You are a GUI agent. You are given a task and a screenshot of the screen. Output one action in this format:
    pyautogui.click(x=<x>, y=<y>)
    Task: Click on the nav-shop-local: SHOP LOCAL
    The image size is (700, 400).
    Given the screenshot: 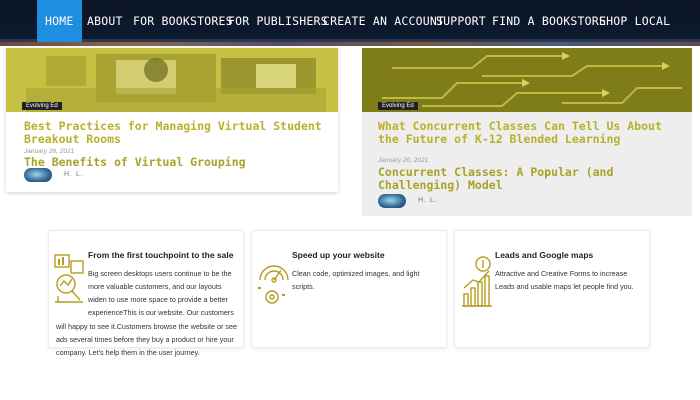 What is the action you would take?
    pyautogui.click(x=634, y=21)
    